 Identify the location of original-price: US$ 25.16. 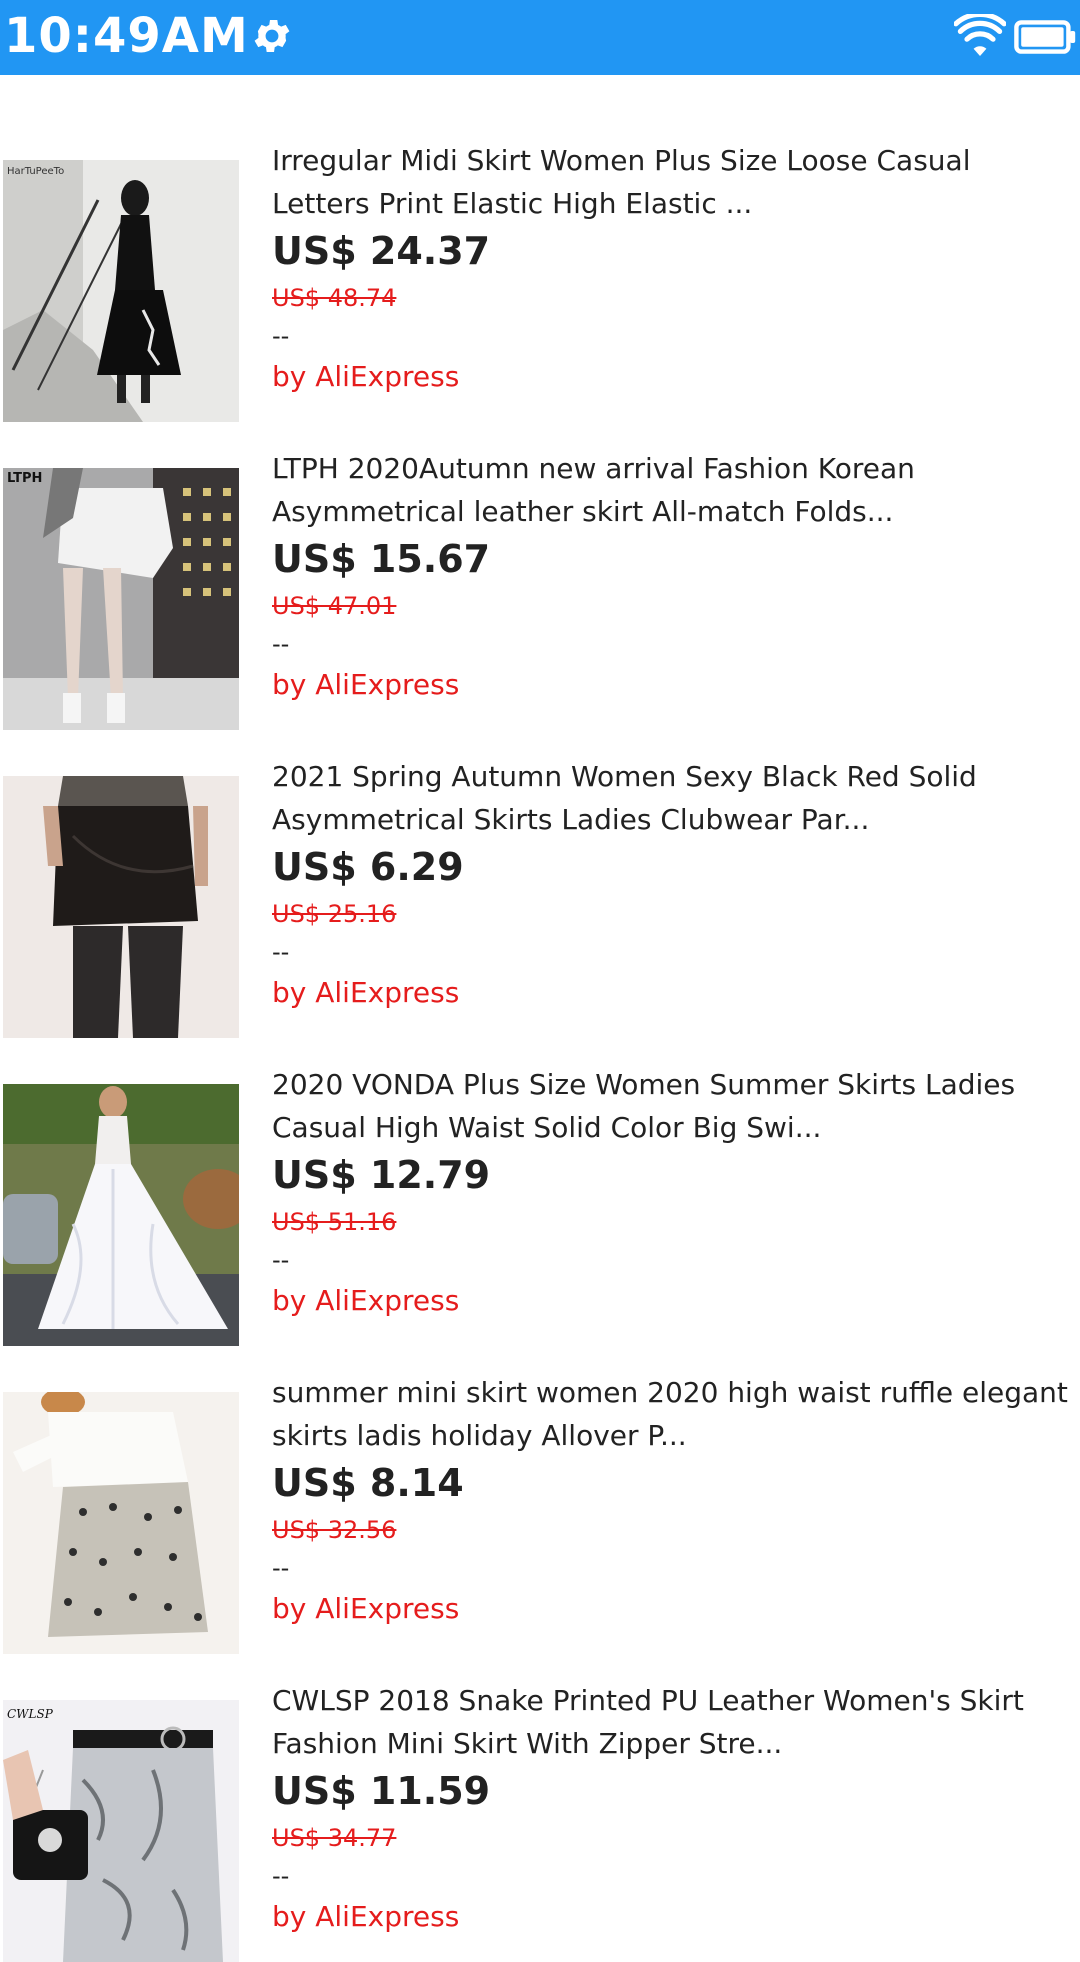
(334, 914).